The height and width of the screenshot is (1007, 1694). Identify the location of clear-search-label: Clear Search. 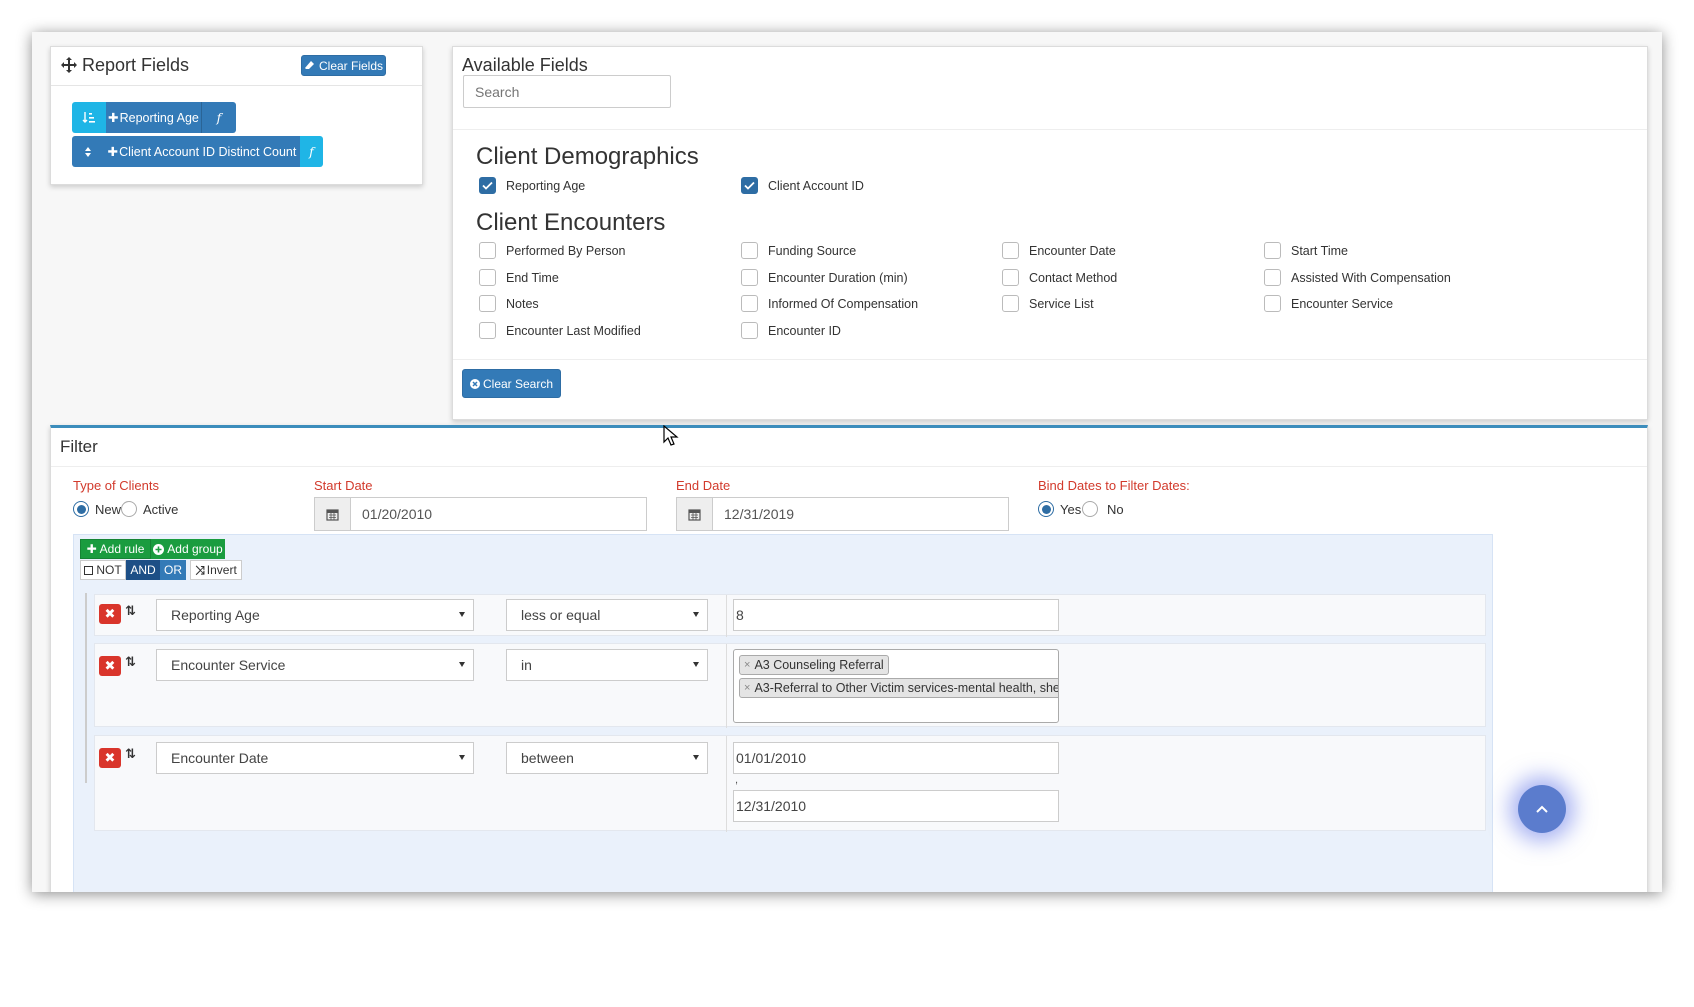
(518, 383).